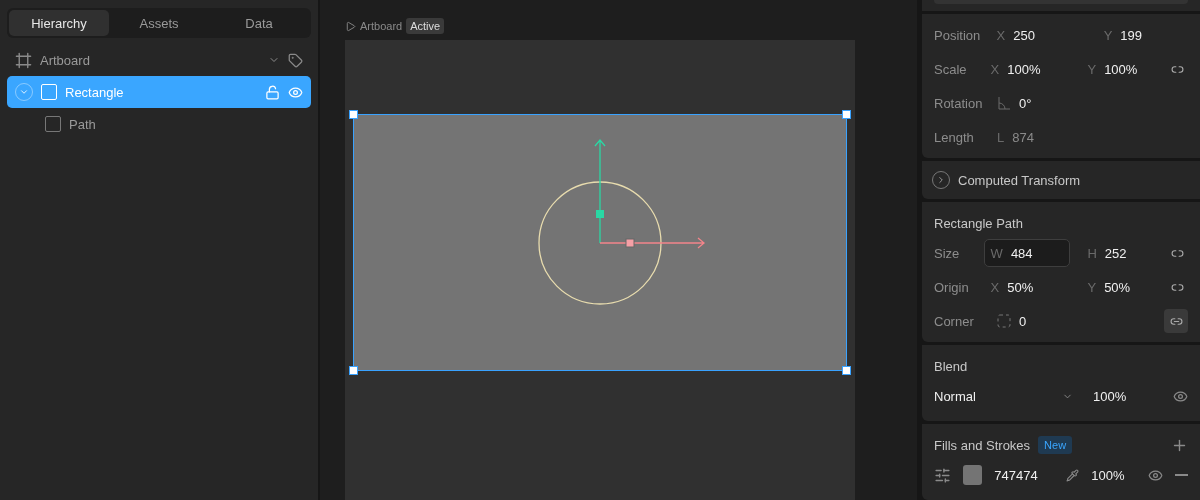  What do you see at coordinates (295, 60) in the screenshot?
I see `tag-icon` at bounding box center [295, 60].